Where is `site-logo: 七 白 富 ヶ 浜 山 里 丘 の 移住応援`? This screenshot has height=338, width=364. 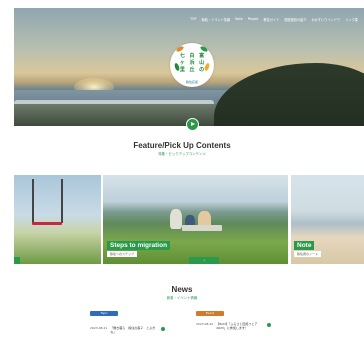
site-logo: 七 白 富 ヶ 浜 山 里 丘 の 移住応援 is located at coordinates (192, 65).